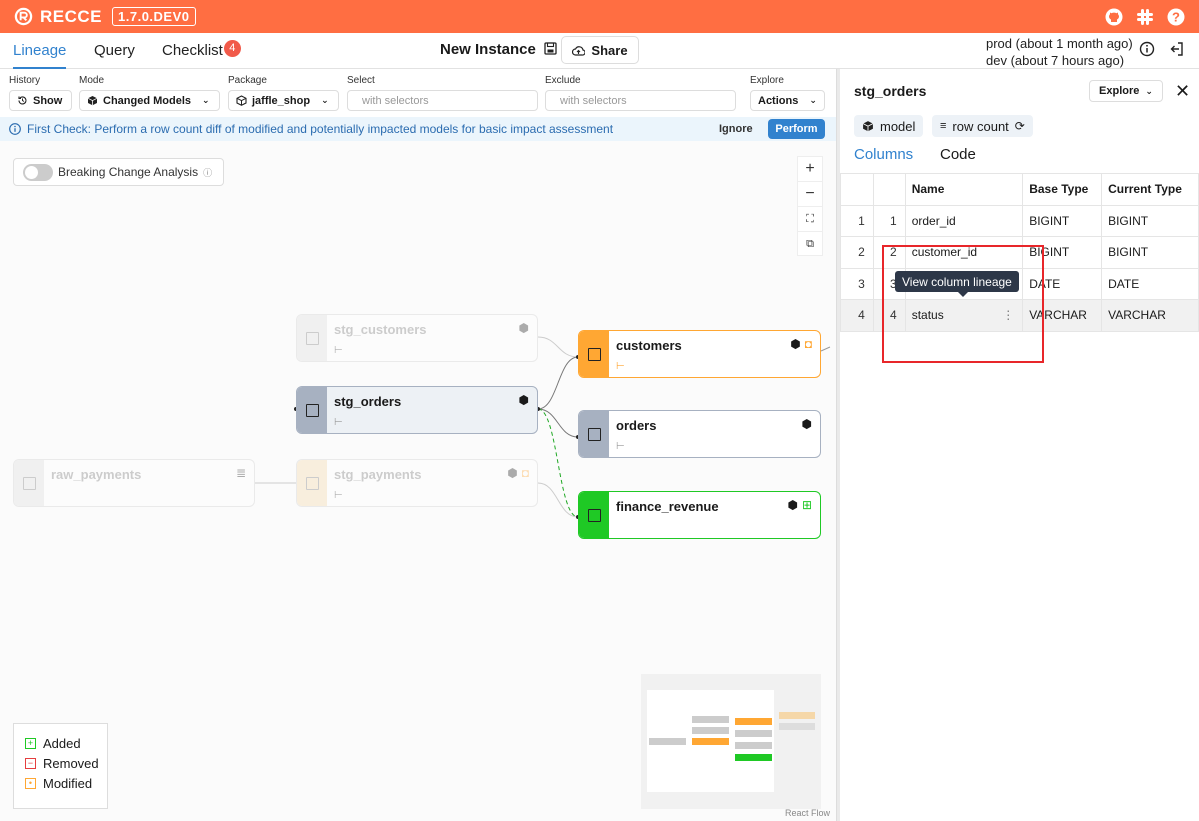 Image resolution: width=1199 pixels, height=821 pixels. What do you see at coordinates (889, 220) in the screenshot?
I see `column-position: 1` at bounding box center [889, 220].